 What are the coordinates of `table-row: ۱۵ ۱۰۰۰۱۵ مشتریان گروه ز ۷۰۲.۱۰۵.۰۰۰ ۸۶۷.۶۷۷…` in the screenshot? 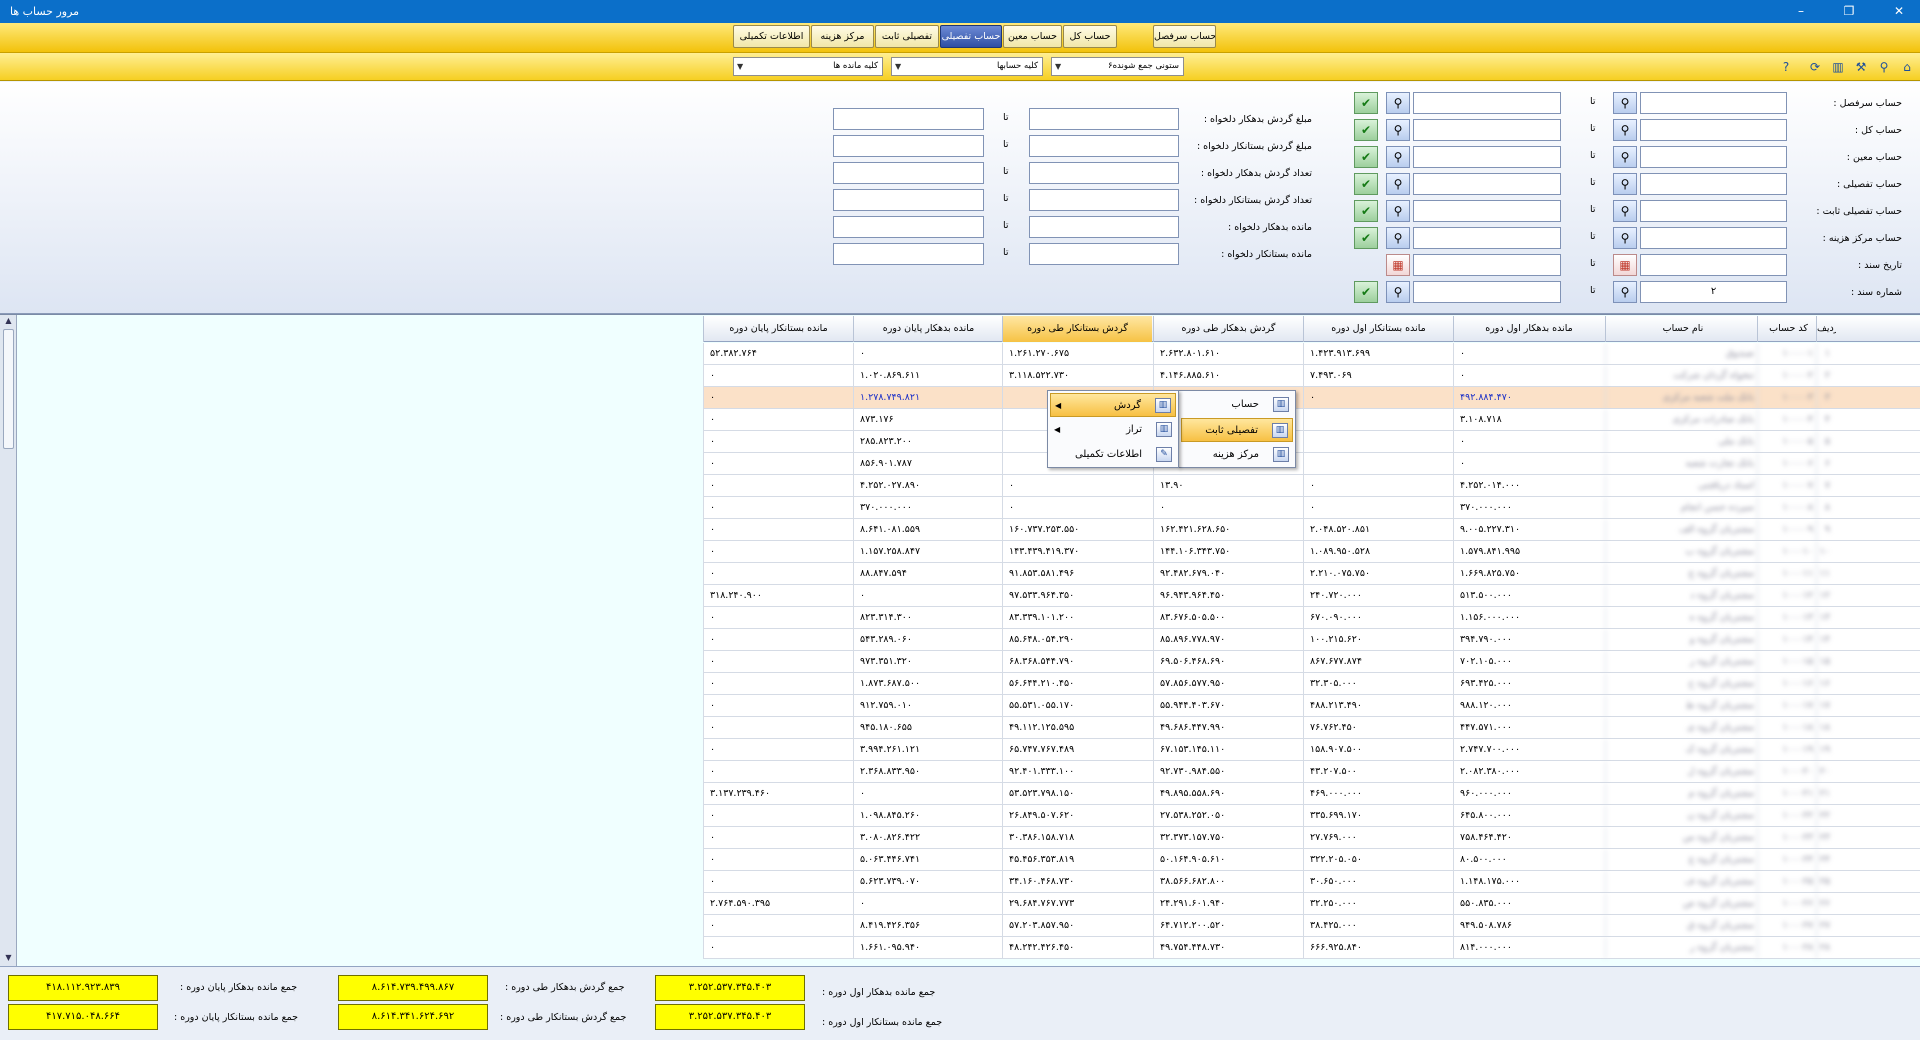 It's located at (1311, 662).